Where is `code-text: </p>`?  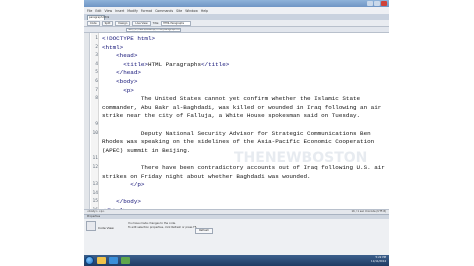
code-text: </p> is located at coordinates (123, 185).